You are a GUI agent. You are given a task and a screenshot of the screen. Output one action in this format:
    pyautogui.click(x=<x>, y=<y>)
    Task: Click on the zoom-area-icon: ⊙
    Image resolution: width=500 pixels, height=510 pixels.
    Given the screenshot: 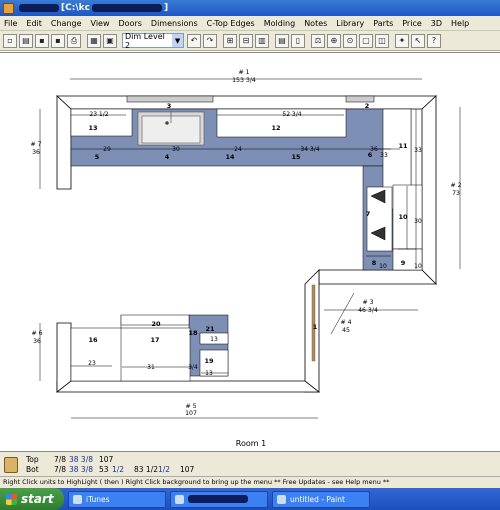 What is the action you would take?
    pyautogui.click(x=350, y=40)
    